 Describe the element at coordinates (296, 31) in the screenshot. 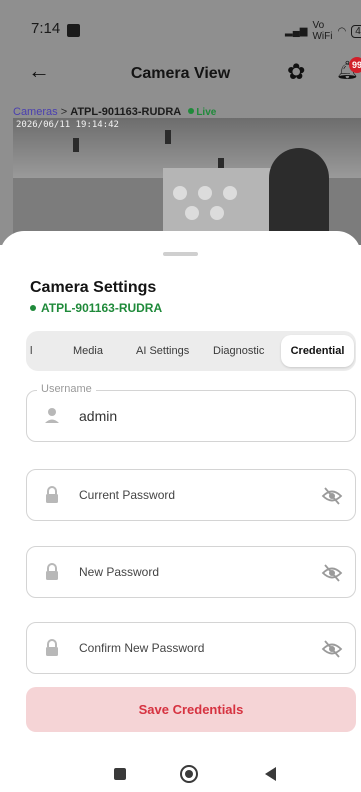

I see `signal-icon: ▂▄▆` at that location.